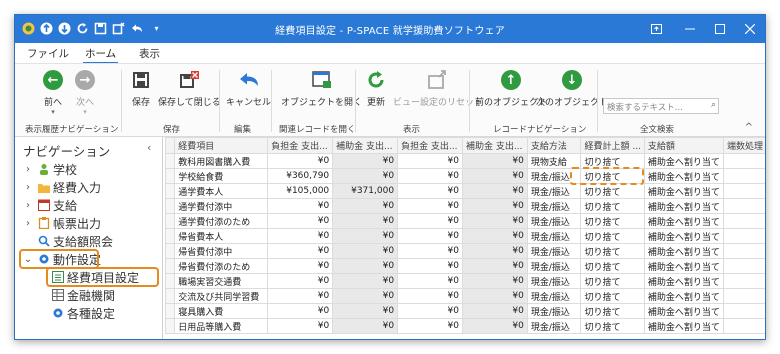  Describe the element at coordinates (656, 29) in the screenshot. I see `ribbon-display-options-icon` at that location.